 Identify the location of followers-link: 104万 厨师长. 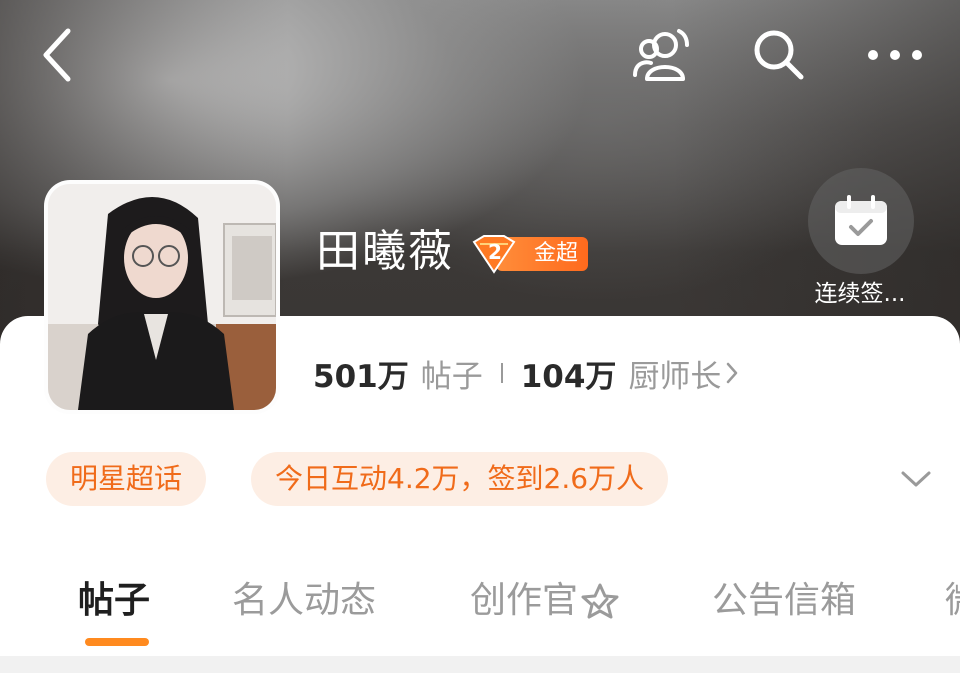
(630, 373).